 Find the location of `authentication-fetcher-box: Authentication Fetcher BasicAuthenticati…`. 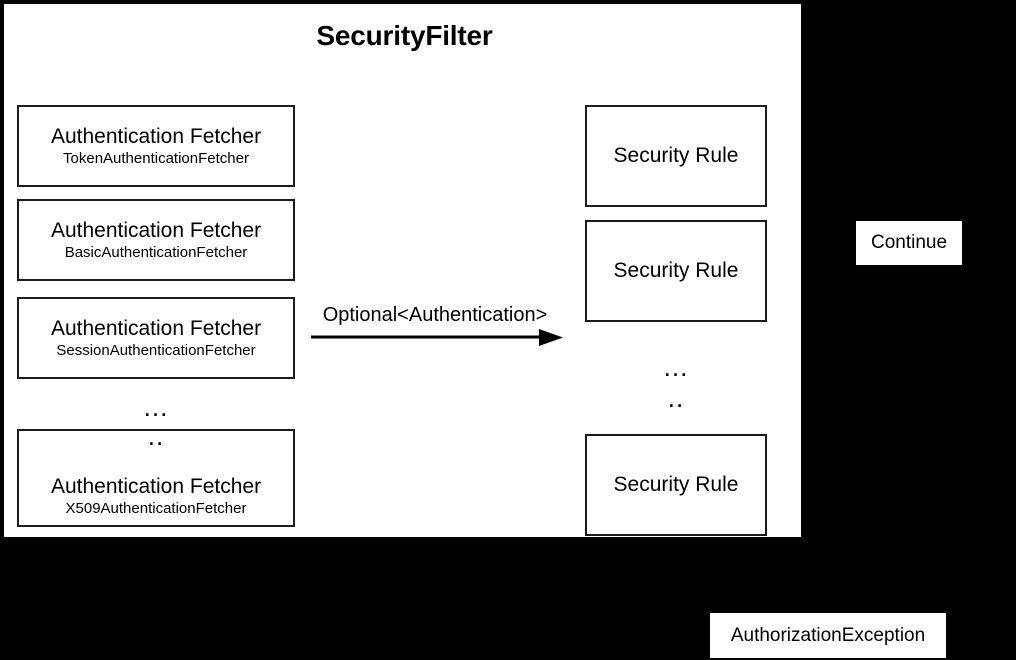

authentication-fetcher-box: Authentication Fetcher BasicAuthenticati… is located at coordinates (156, 240).